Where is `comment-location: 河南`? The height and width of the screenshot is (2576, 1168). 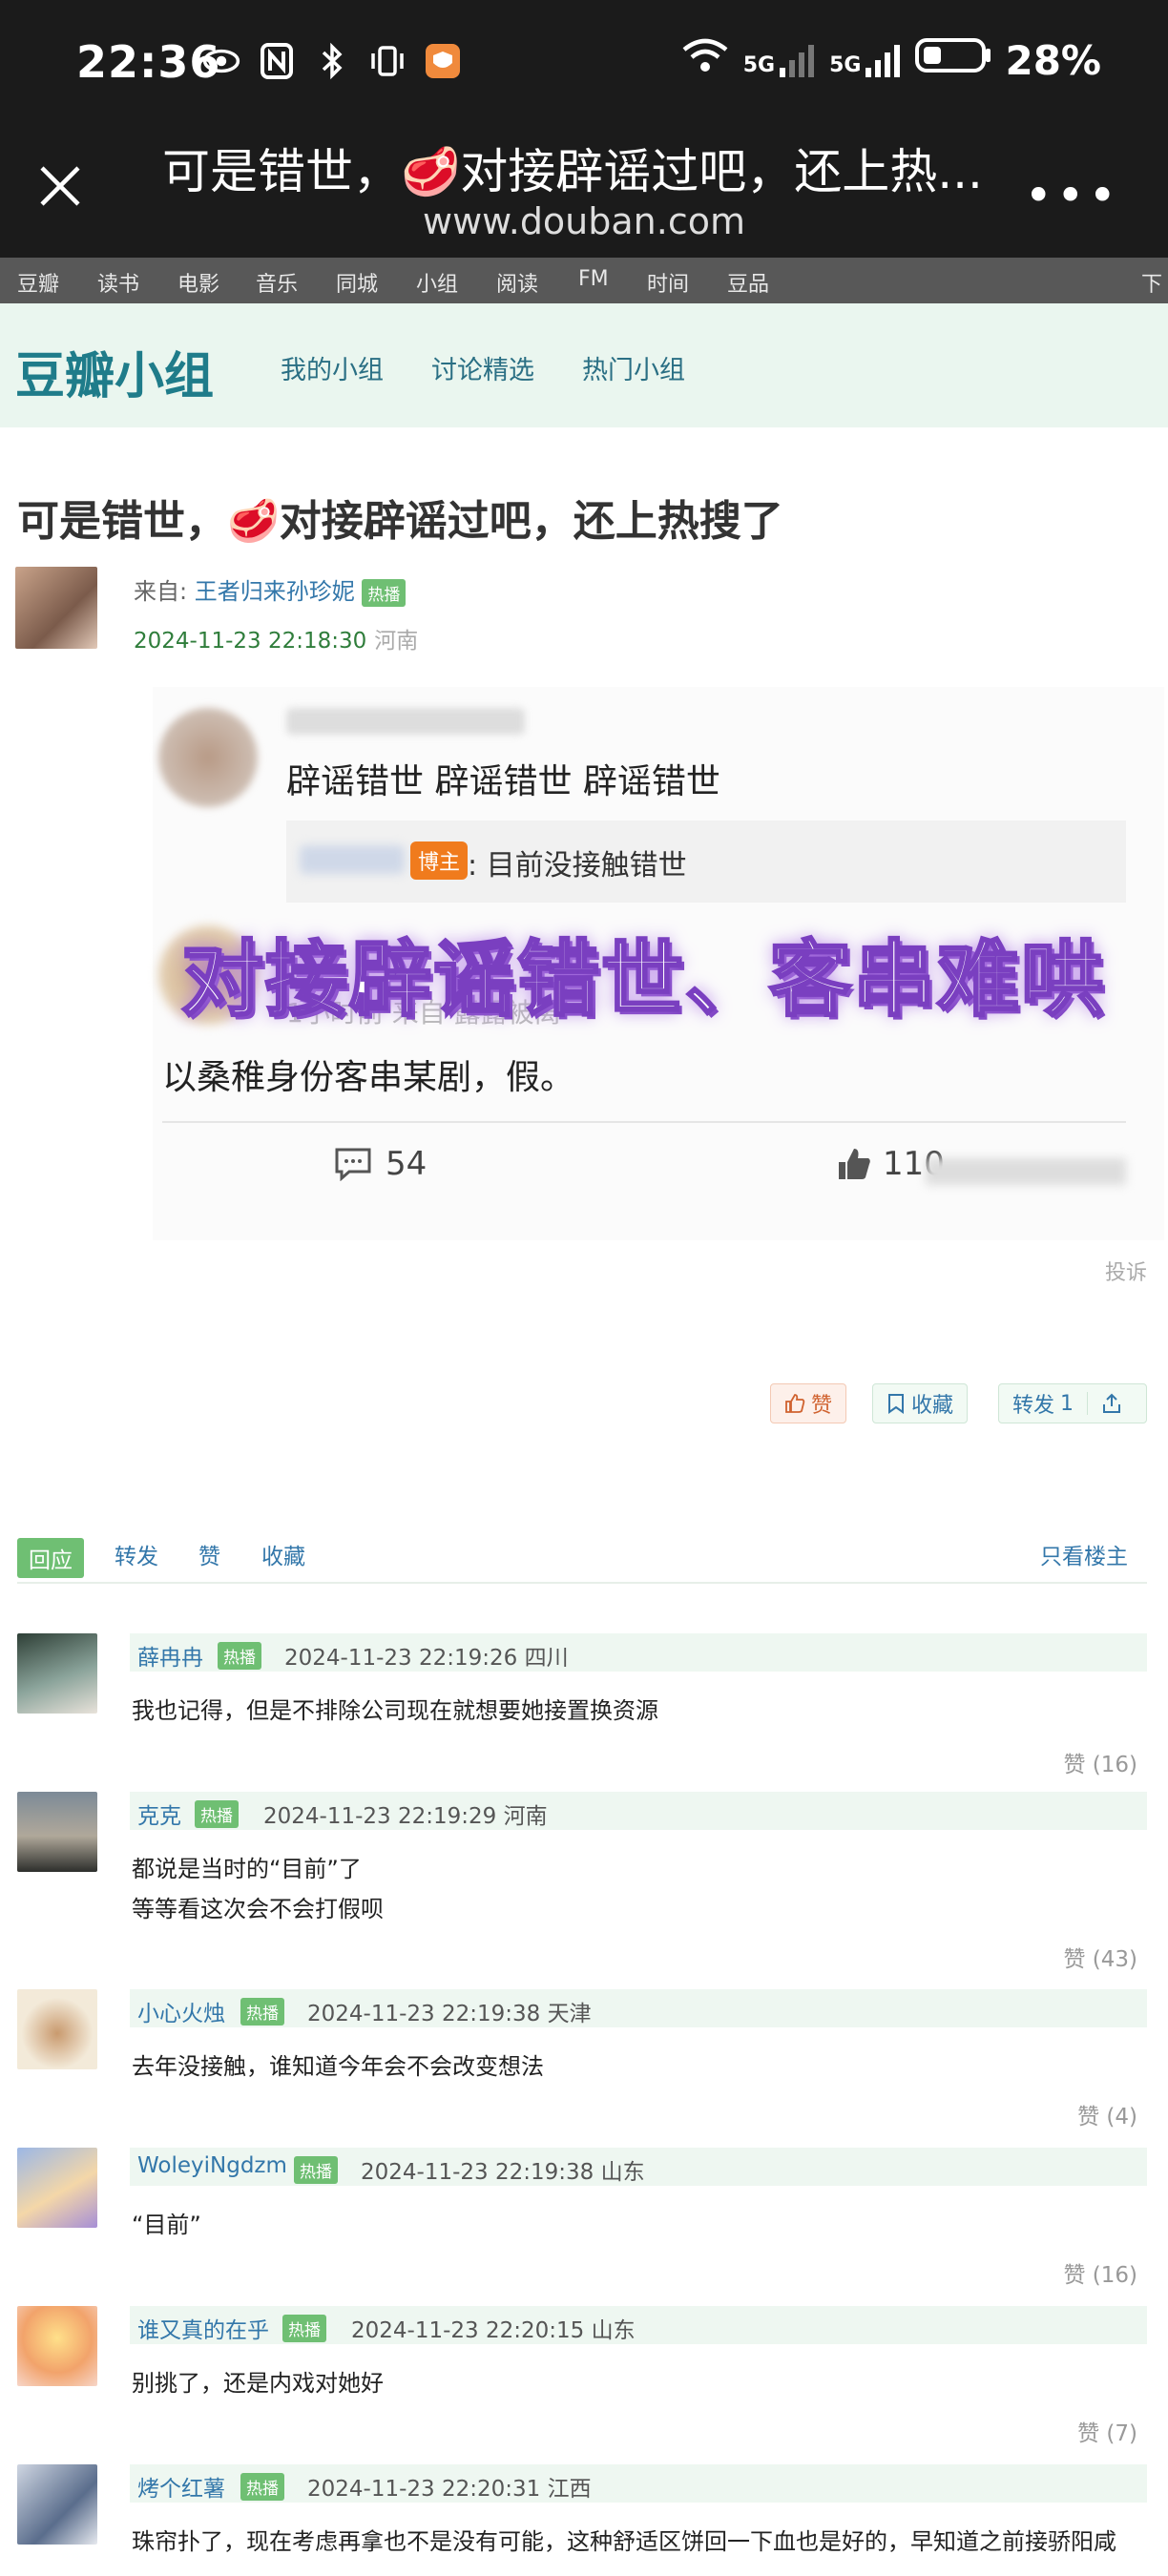 comment-location: 河南 is located at coordinates (525, 1816).